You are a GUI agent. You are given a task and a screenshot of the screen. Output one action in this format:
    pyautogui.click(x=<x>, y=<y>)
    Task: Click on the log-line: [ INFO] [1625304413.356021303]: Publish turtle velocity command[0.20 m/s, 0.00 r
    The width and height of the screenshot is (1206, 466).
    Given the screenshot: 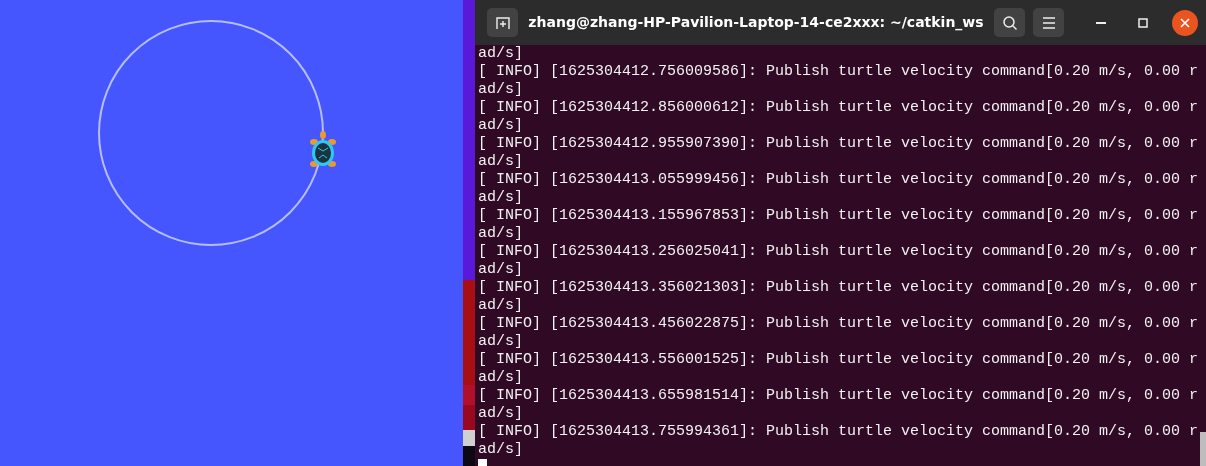 What is the action you would take?
    pyautogui.click(x=838, y=288)
    